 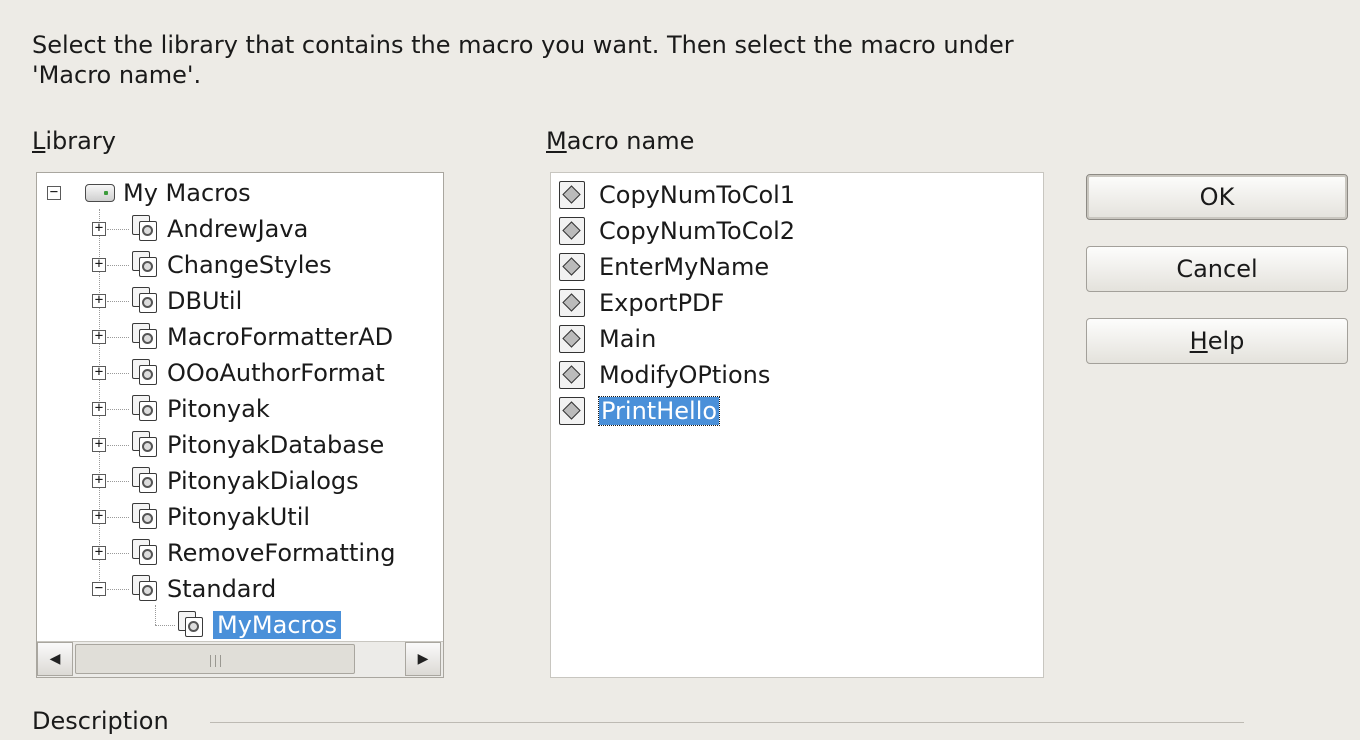 I want to click on macro-item-label: PrintHello, so click(x=659, y=411).